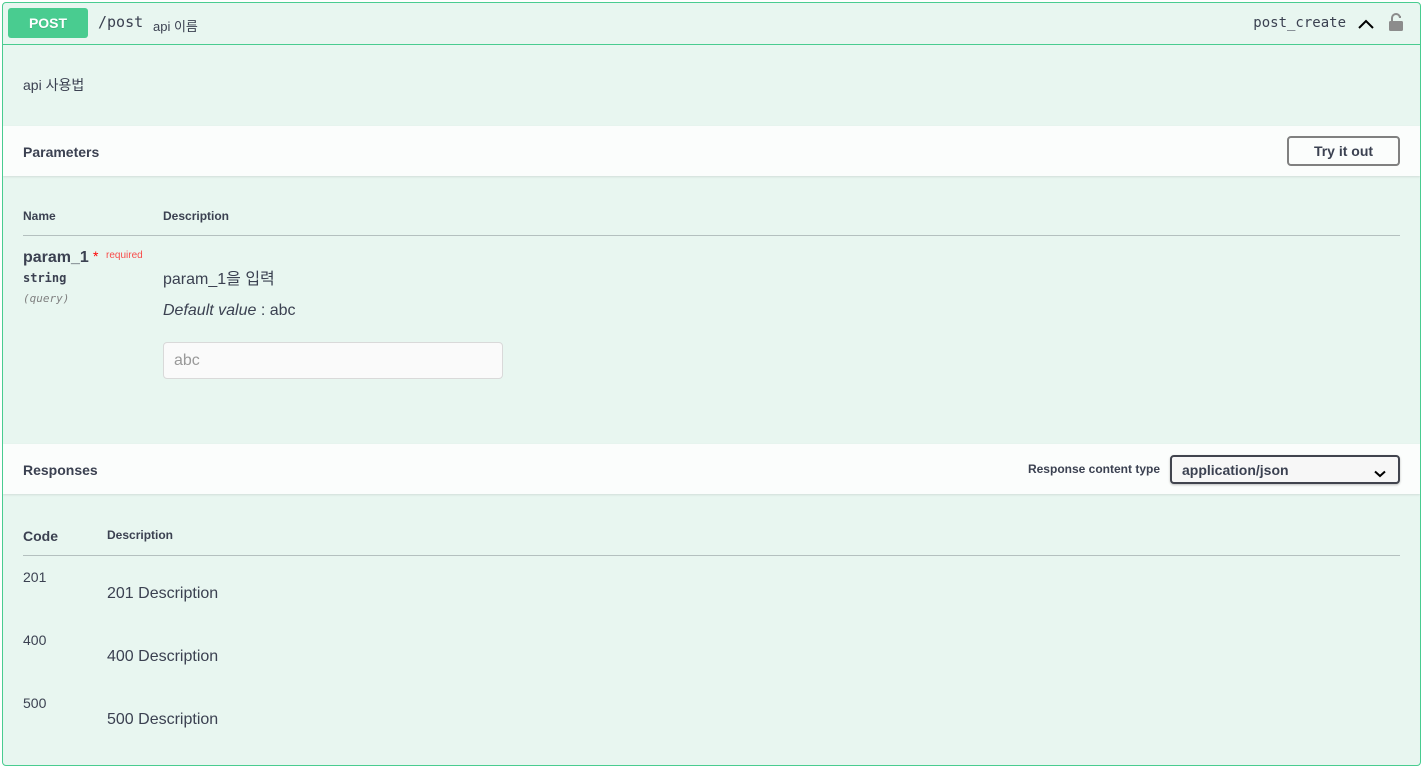  Describe the element at coordinates (219, 279) in the screenshot. I see `parameter-description: param_1을 입력` at that location.